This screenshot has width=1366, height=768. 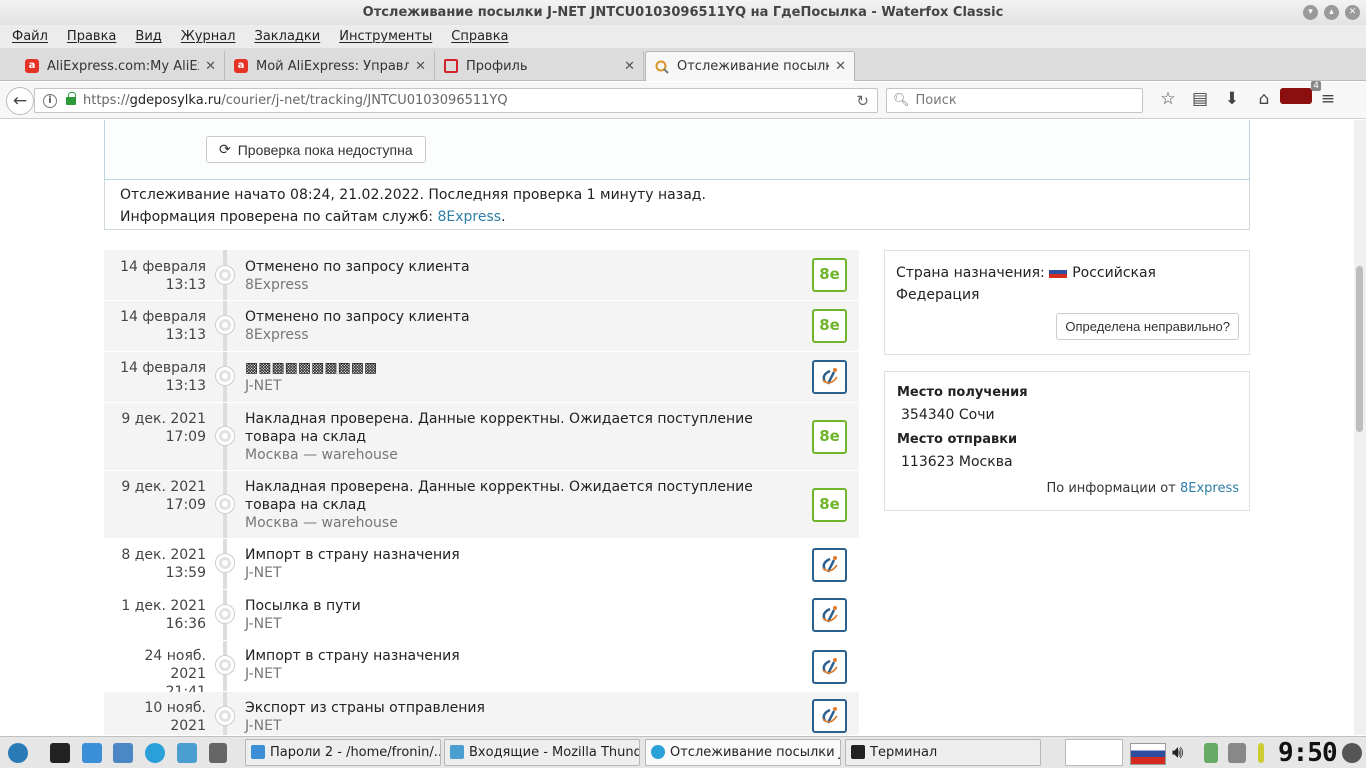 I want to click on tab-aliexpress-2: a Мой AliExpress: Управля ✕, so click(x=330, y=66).